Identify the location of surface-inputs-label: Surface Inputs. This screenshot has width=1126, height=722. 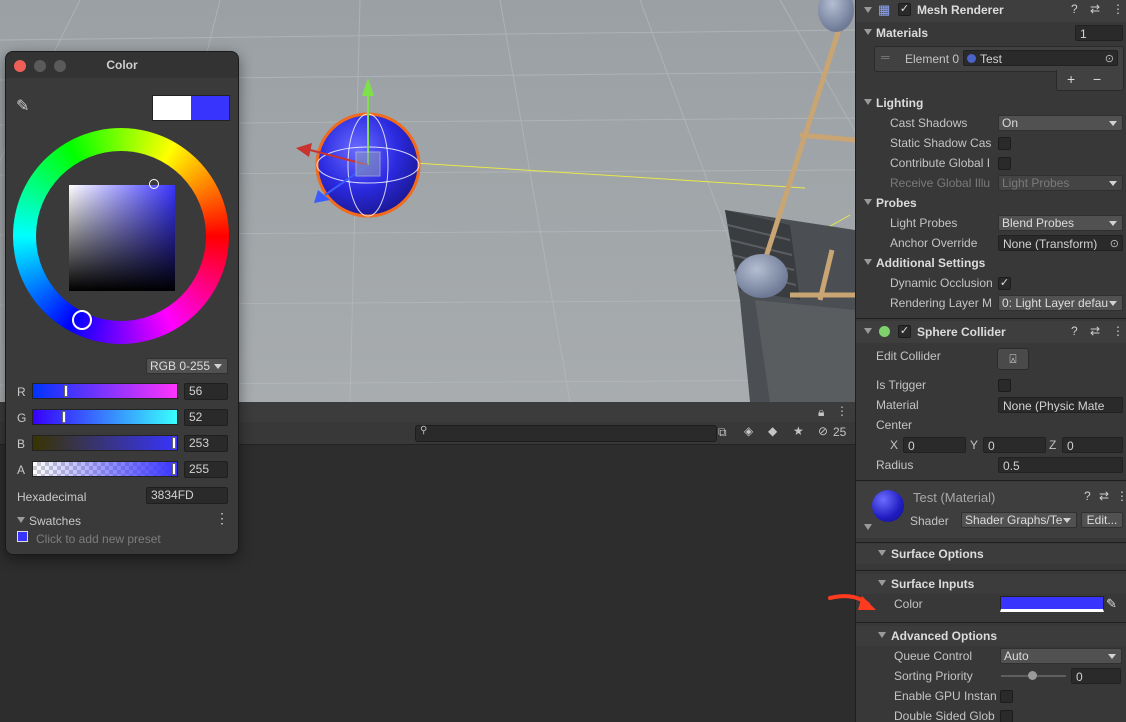
(933, 584).